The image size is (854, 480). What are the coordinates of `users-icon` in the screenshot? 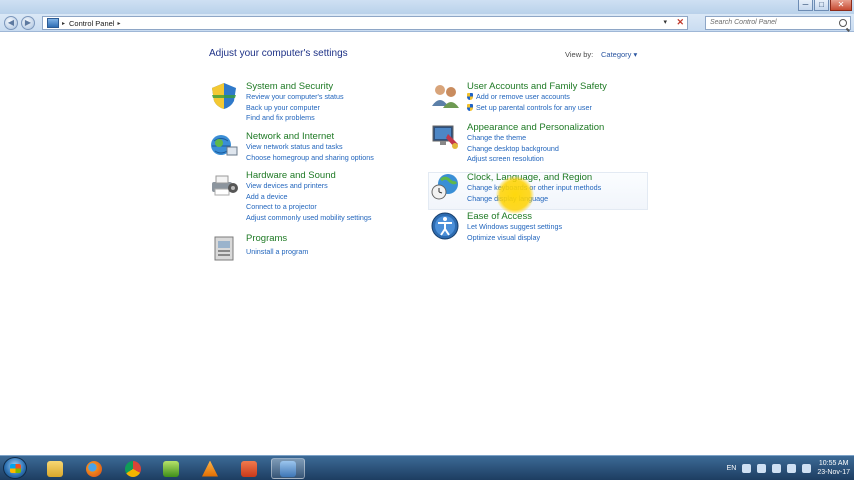 It's located at (445, 96).